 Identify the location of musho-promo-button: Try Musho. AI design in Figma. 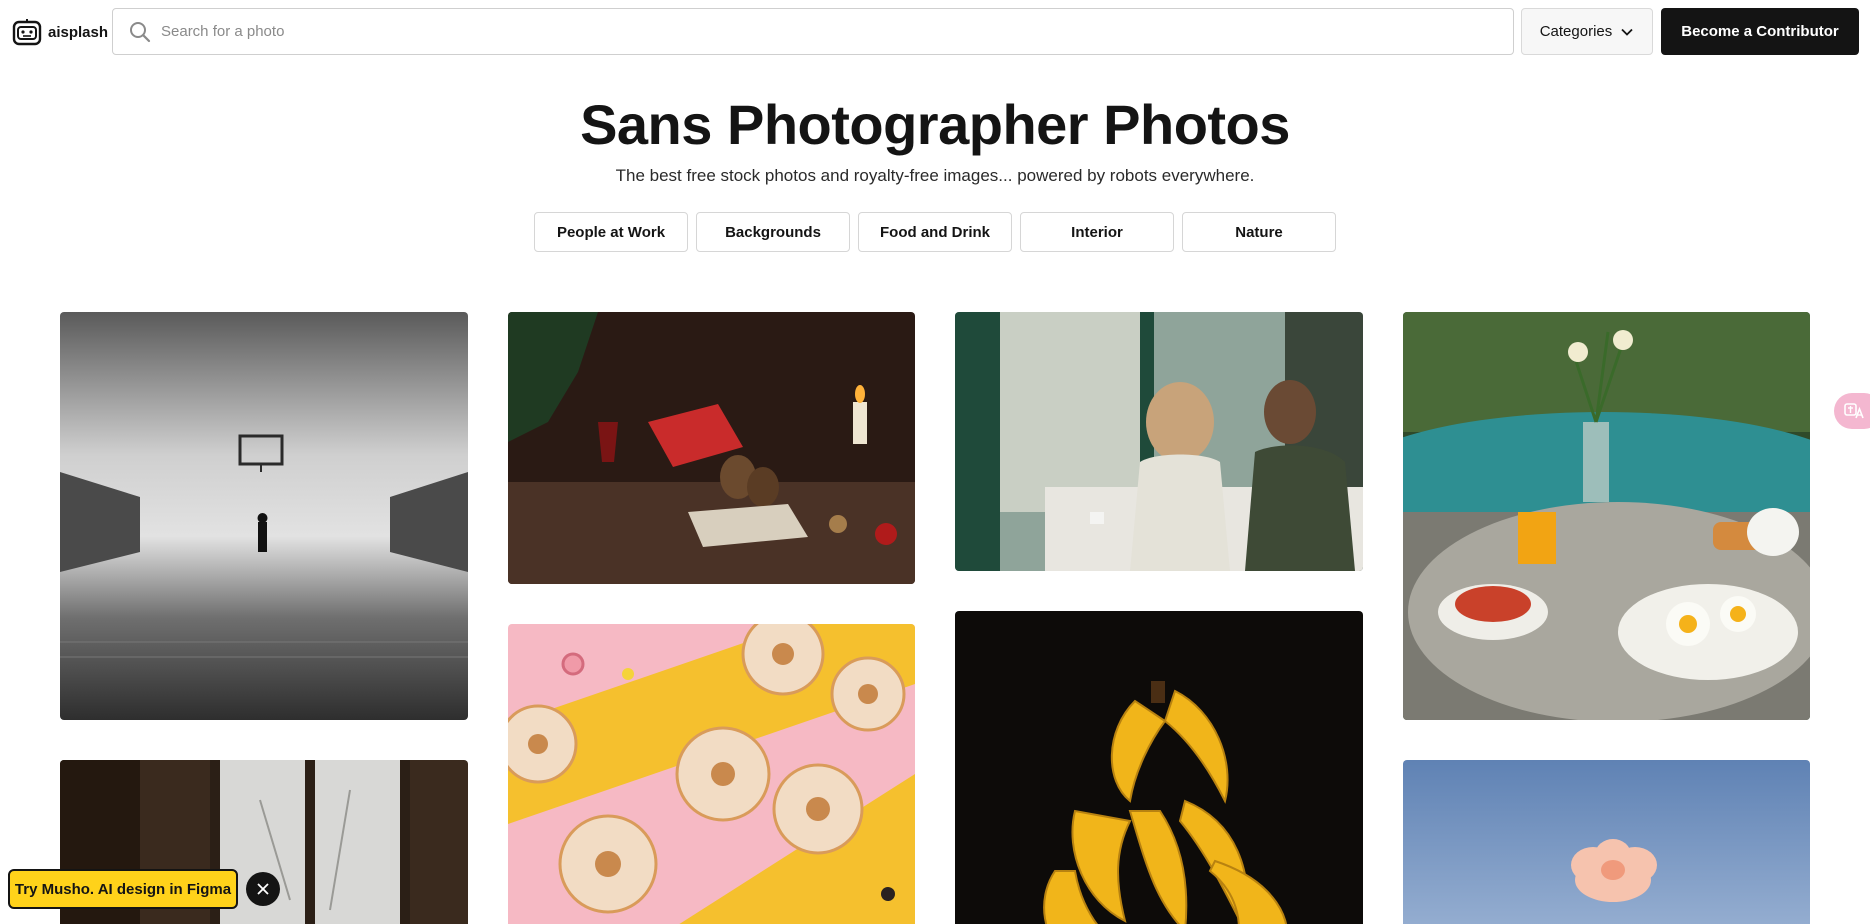
(123, 889).